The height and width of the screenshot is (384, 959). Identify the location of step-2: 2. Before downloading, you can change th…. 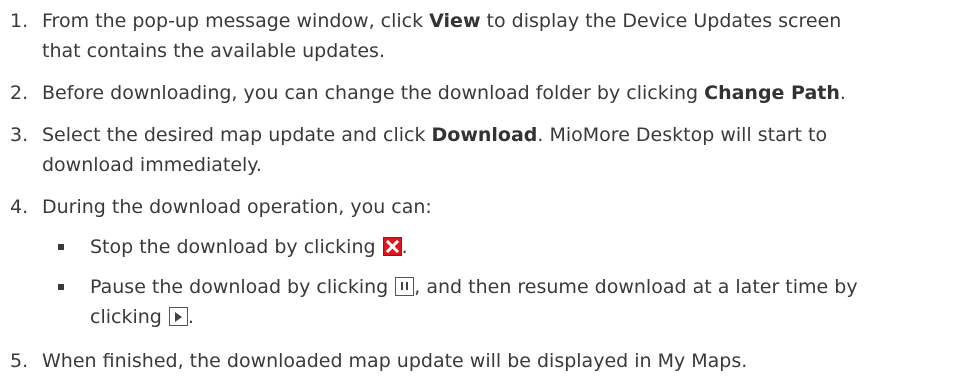
(480, 93).